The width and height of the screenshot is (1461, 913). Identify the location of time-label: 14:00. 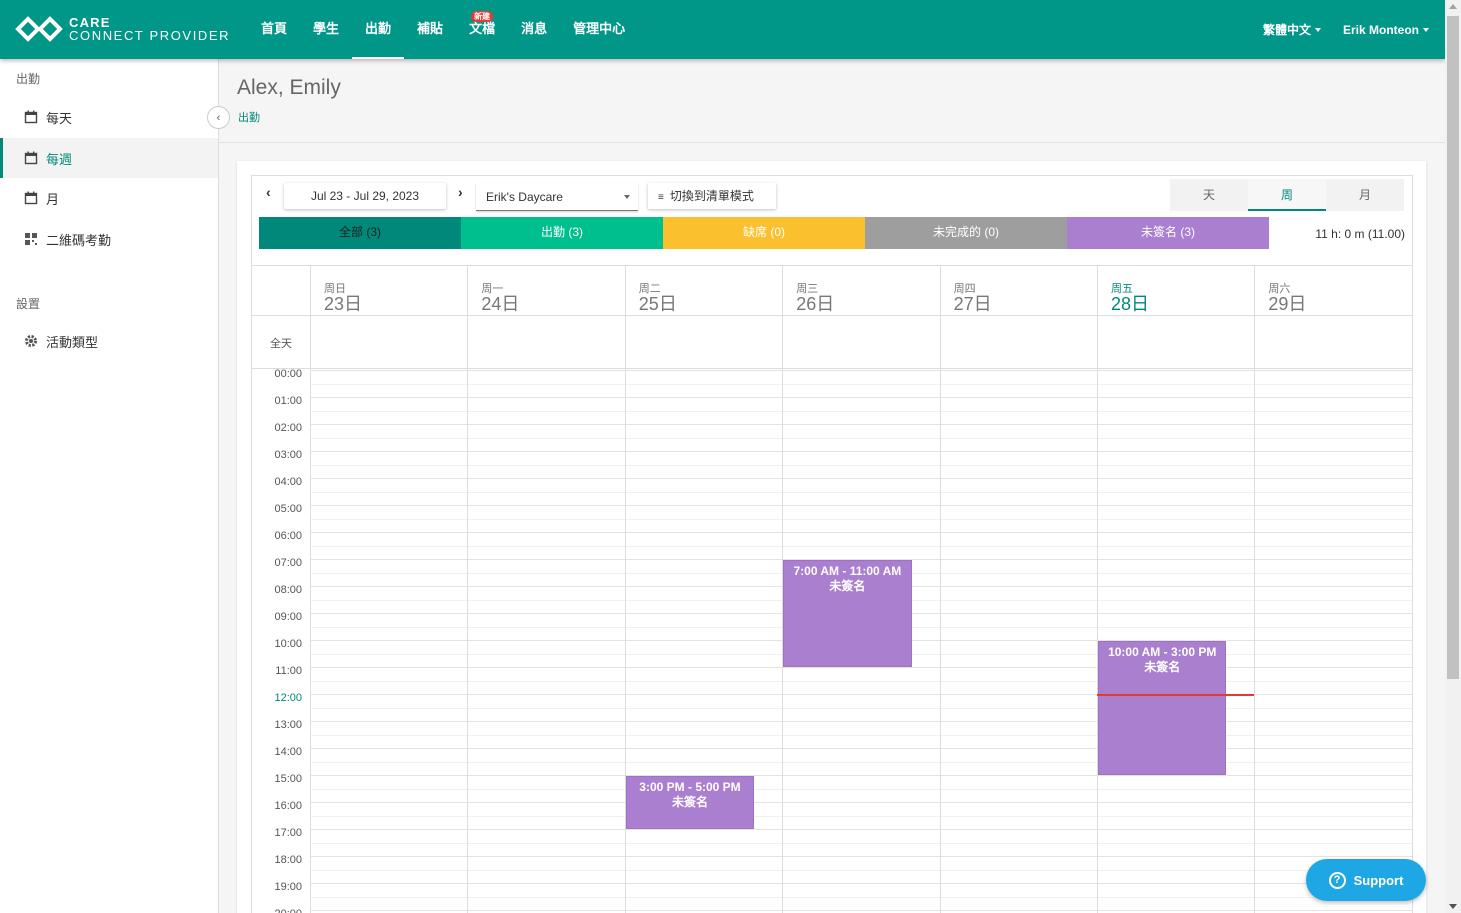
(288, 752).